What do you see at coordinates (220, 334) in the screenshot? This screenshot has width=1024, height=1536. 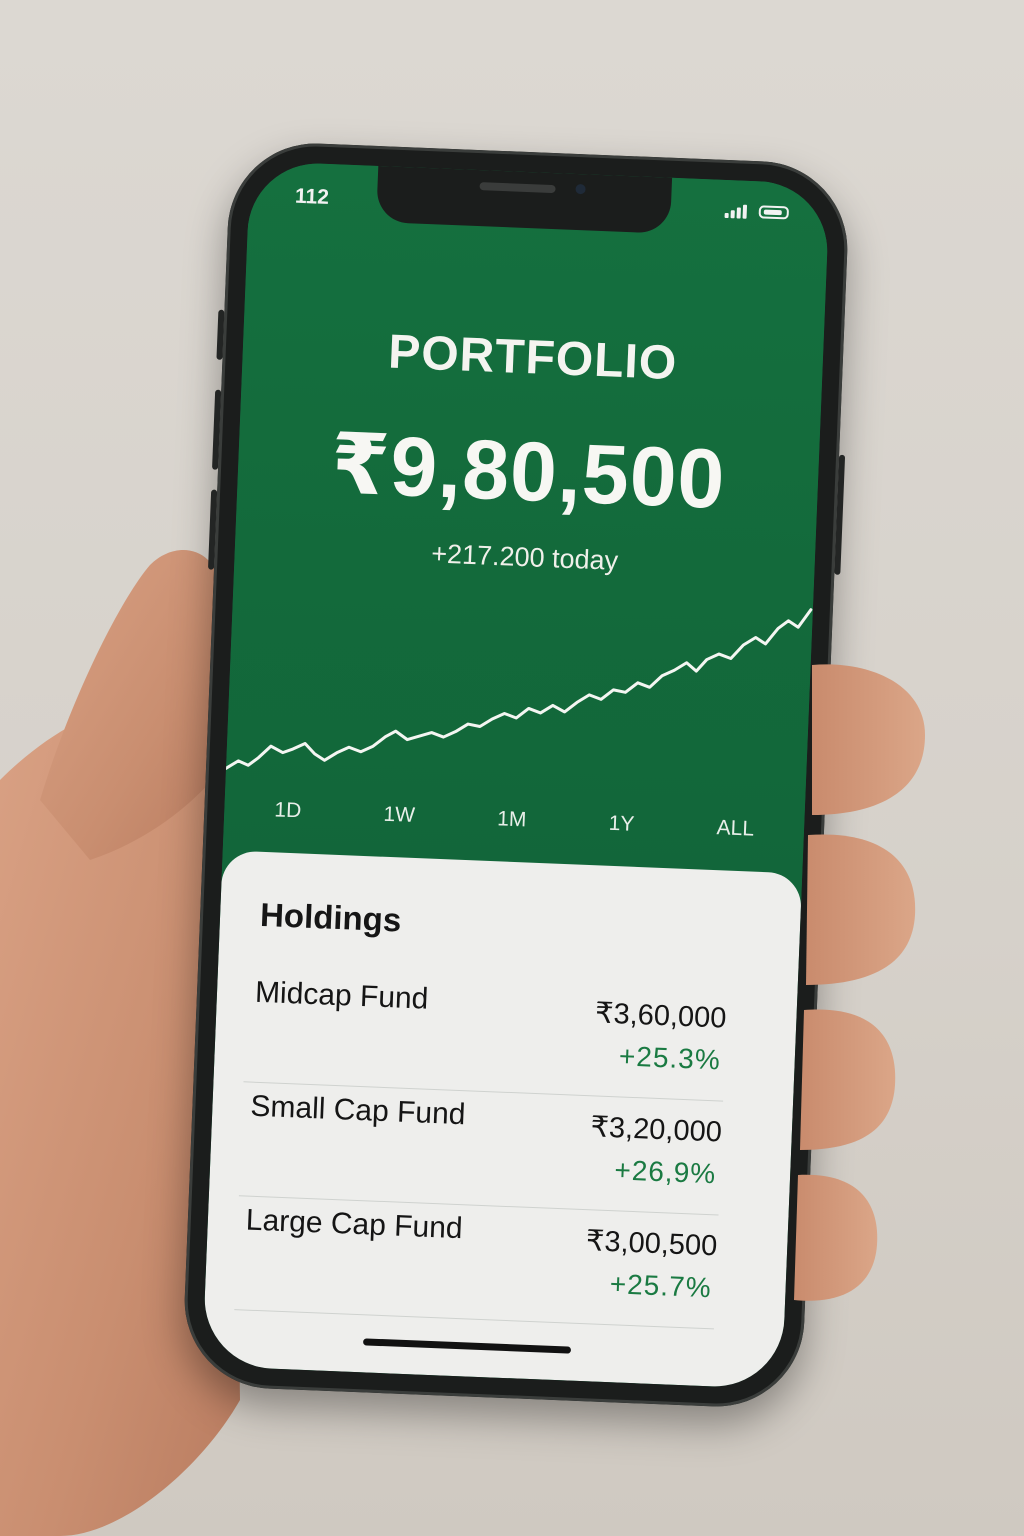 I see `mute-switch` at bounding box center [220, 334].